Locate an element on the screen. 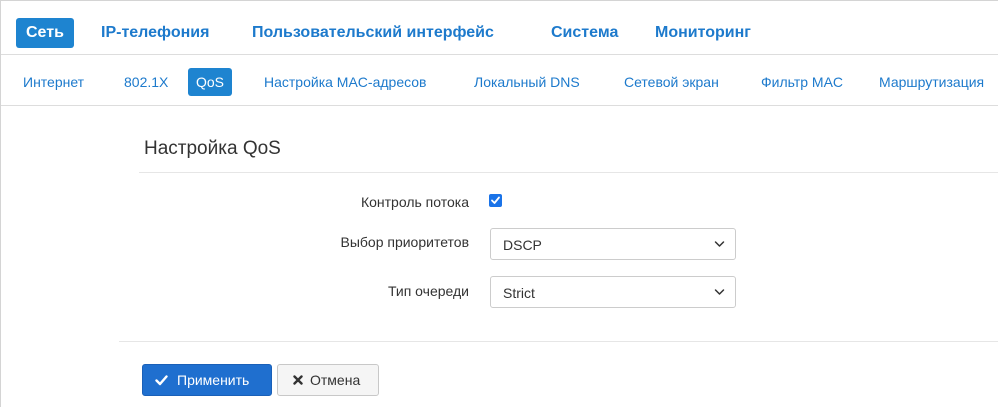  topnav-item-ip-telephony: IP-телефония is located at coordinates (155, 33).